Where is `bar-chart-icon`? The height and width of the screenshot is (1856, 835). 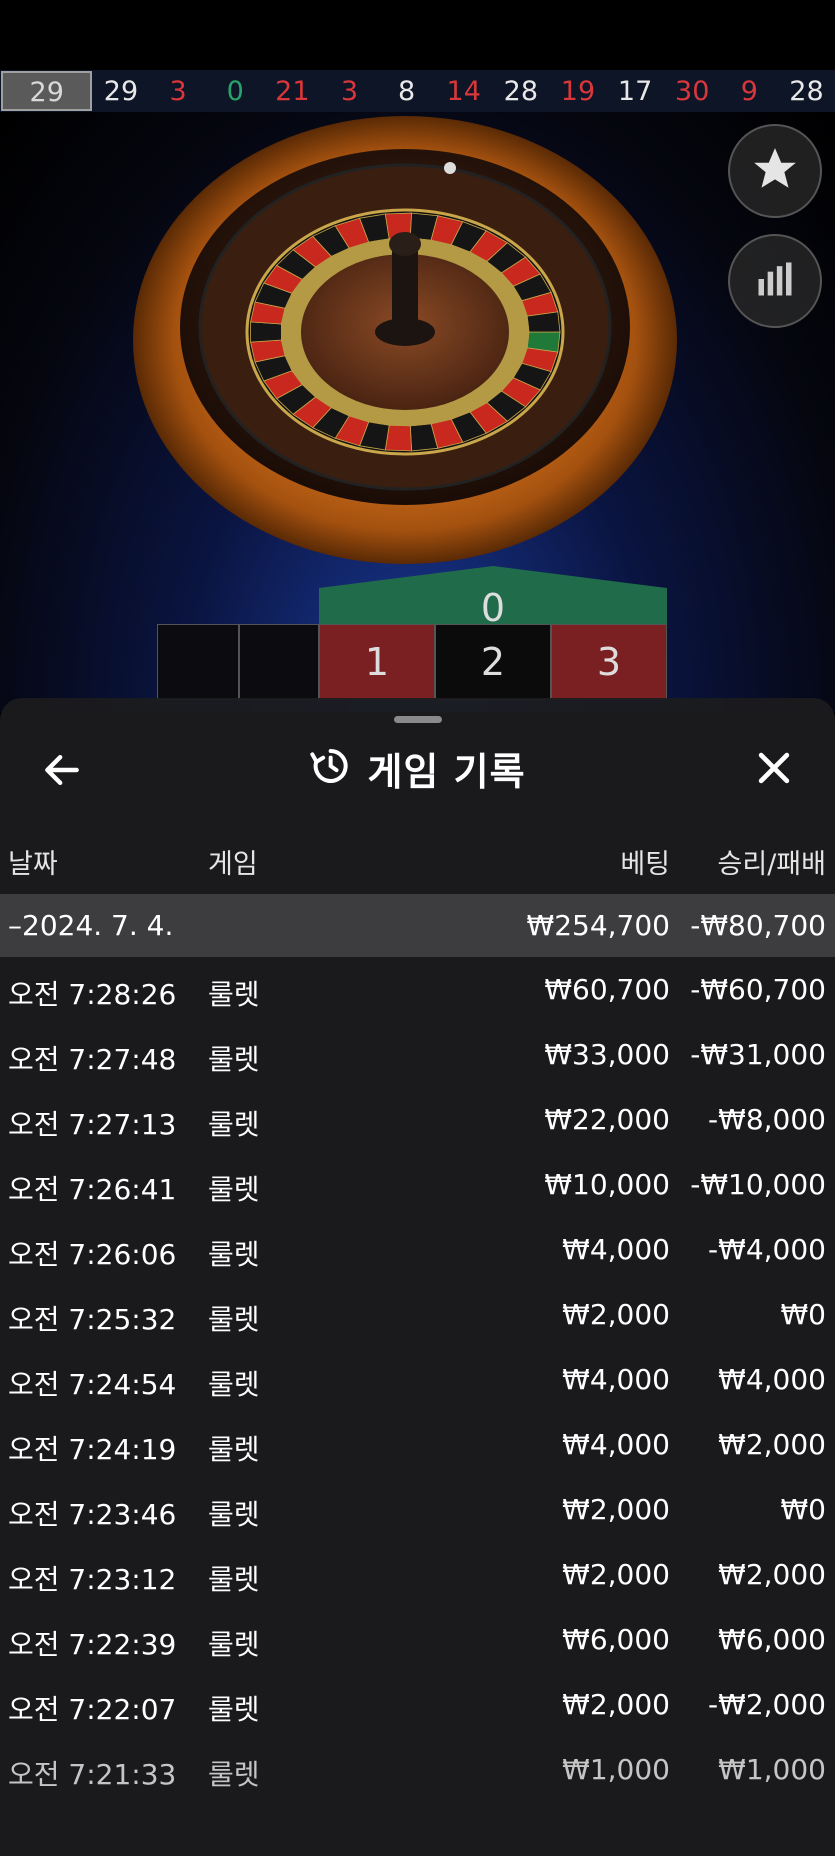 bar-chart-icon is located at coordinates (775, 281).